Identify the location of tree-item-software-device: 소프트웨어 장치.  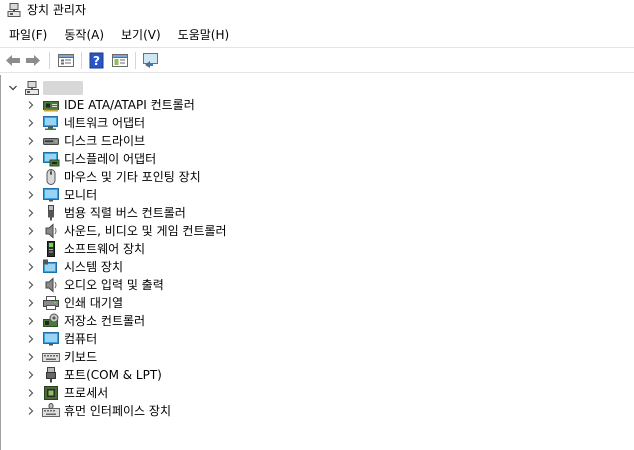
(317, 249).